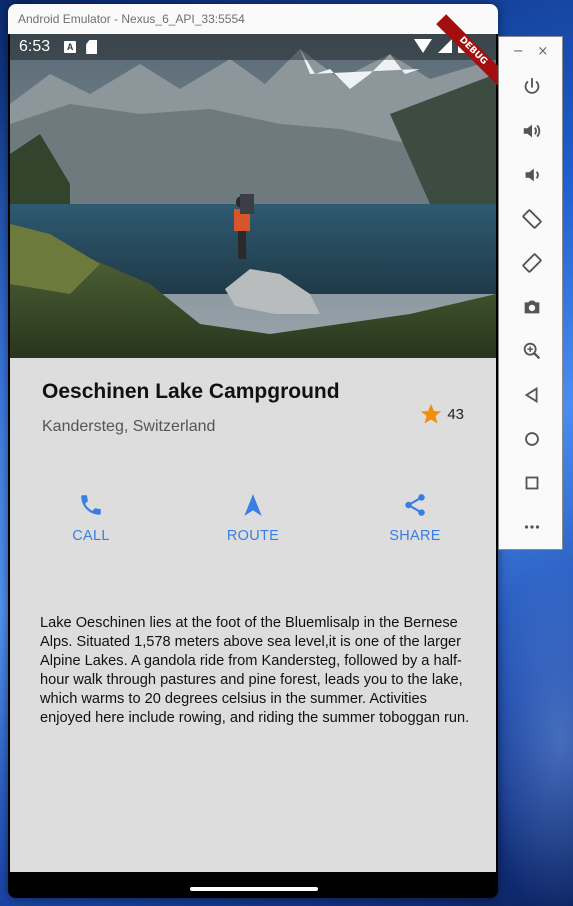 The image size is (573, 906). I want to click on favorite-rating: 43, so click(441, 414).